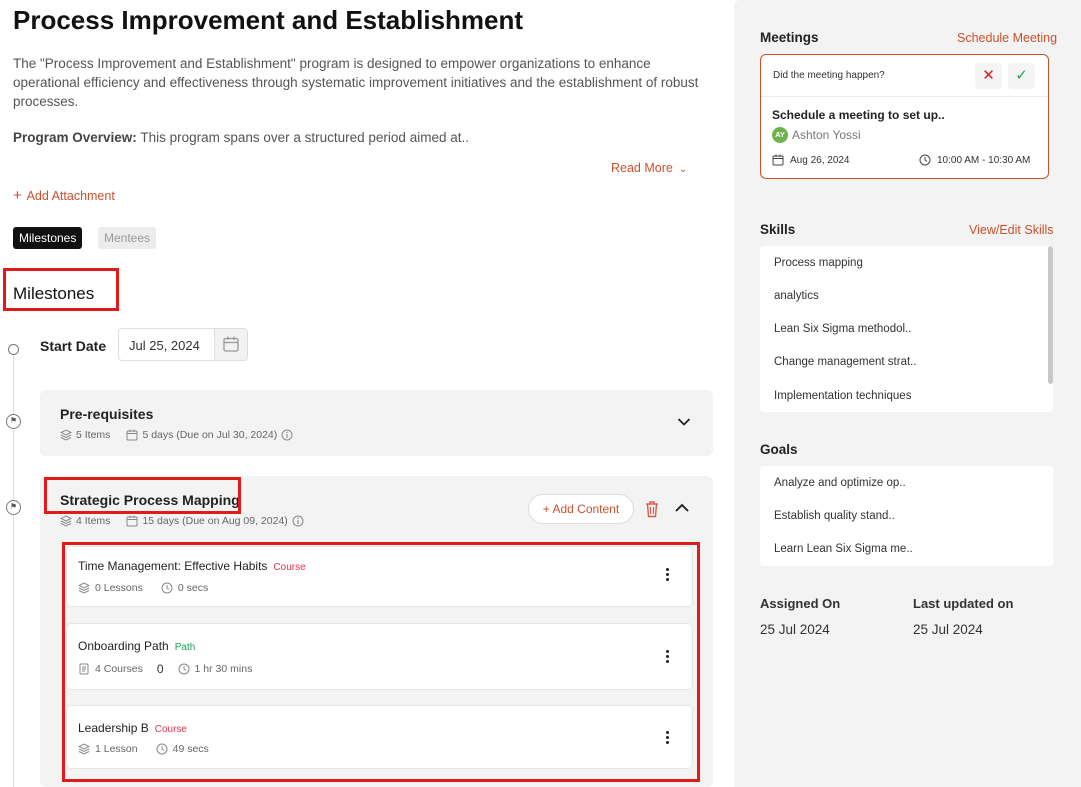  Describe the element at coordinates (75, 137) in the screenshot. I see `overview-label: Program Overview:` at that location.